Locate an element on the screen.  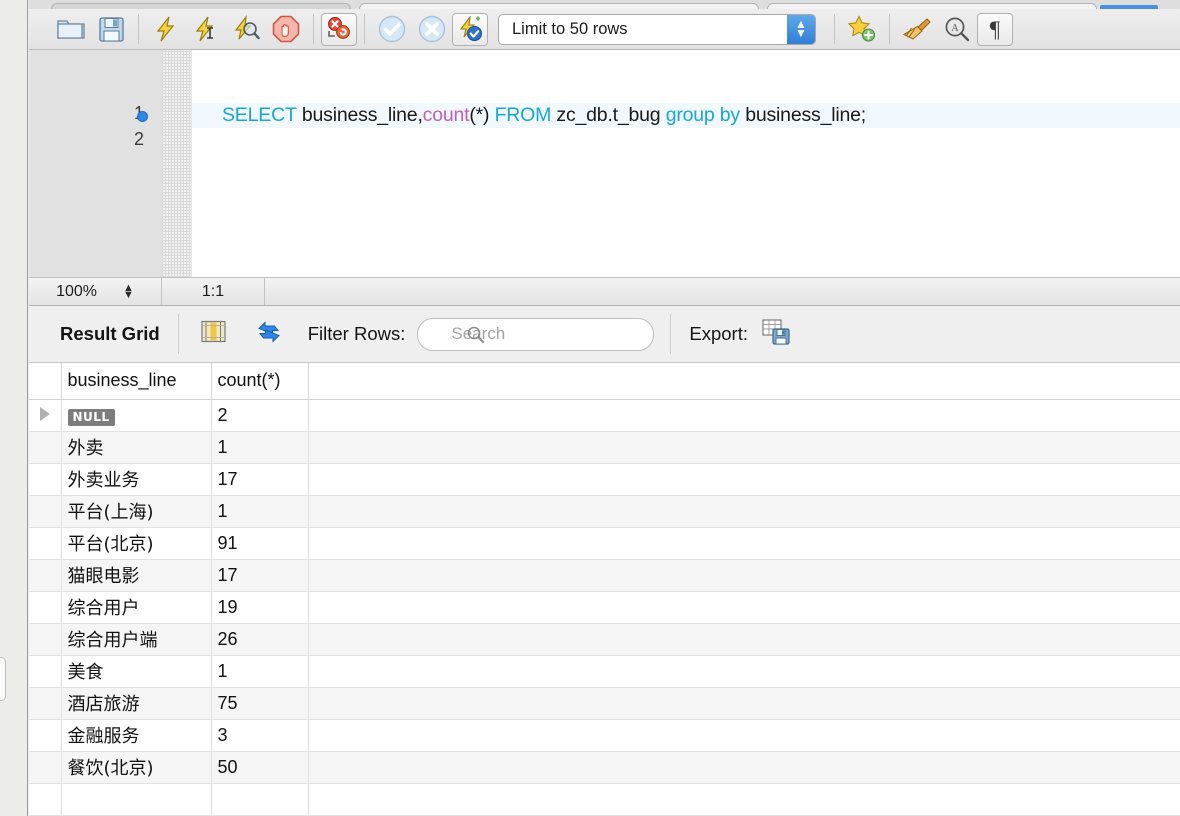
editor-status-bar: 100% ▲ ▼ 1:1 is located at coordinates (604, 291).